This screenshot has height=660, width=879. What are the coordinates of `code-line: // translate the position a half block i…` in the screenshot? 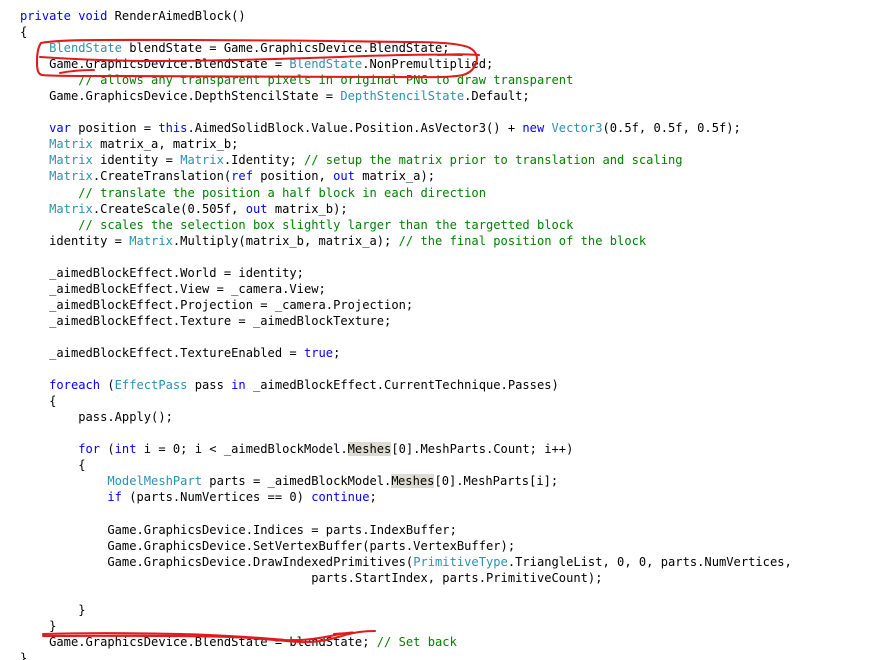 It's located at (439, 193).